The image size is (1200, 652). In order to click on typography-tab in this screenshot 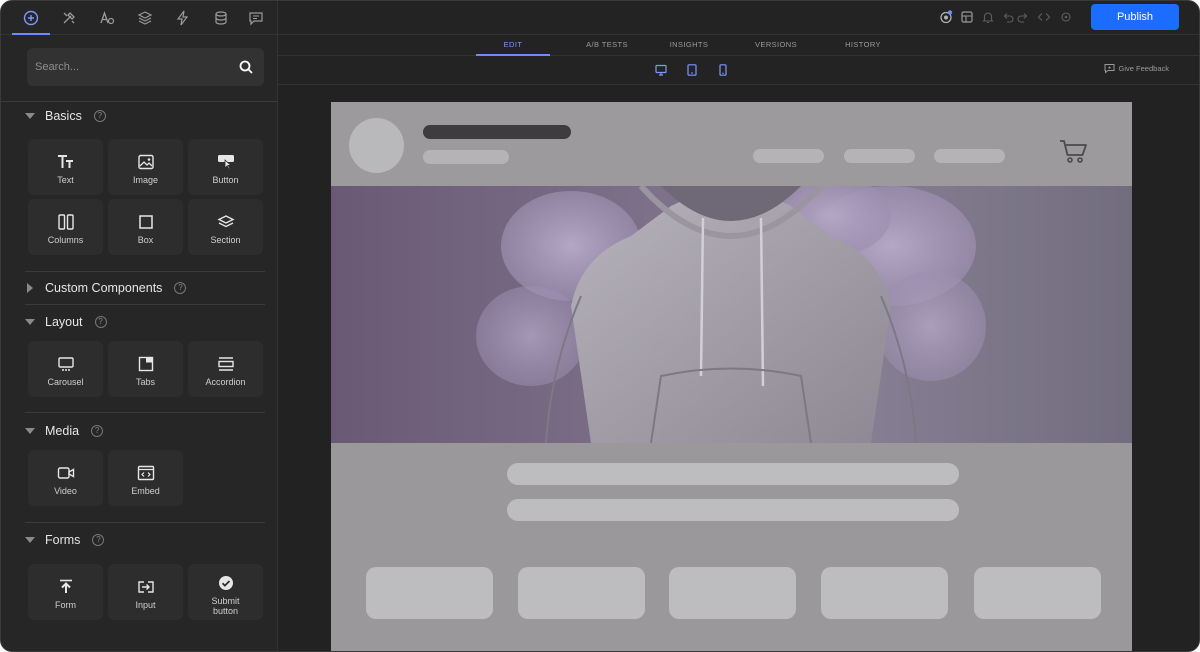, I will do `click(107, 18)`.